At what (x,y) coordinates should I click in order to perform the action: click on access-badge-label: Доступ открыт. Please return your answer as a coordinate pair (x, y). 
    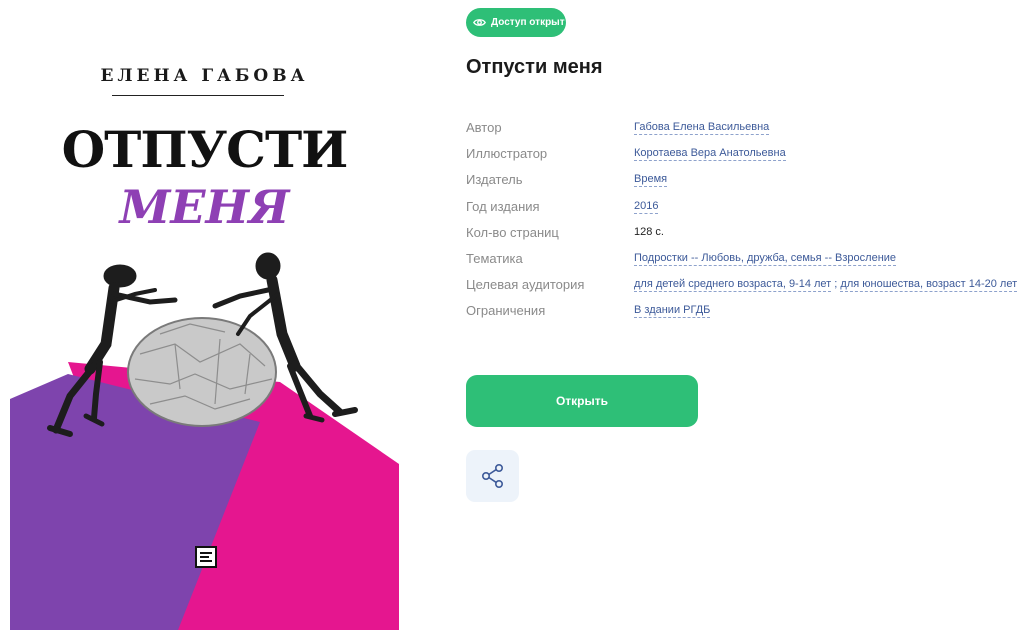
    Looking at the image, I should click on (528, 22).